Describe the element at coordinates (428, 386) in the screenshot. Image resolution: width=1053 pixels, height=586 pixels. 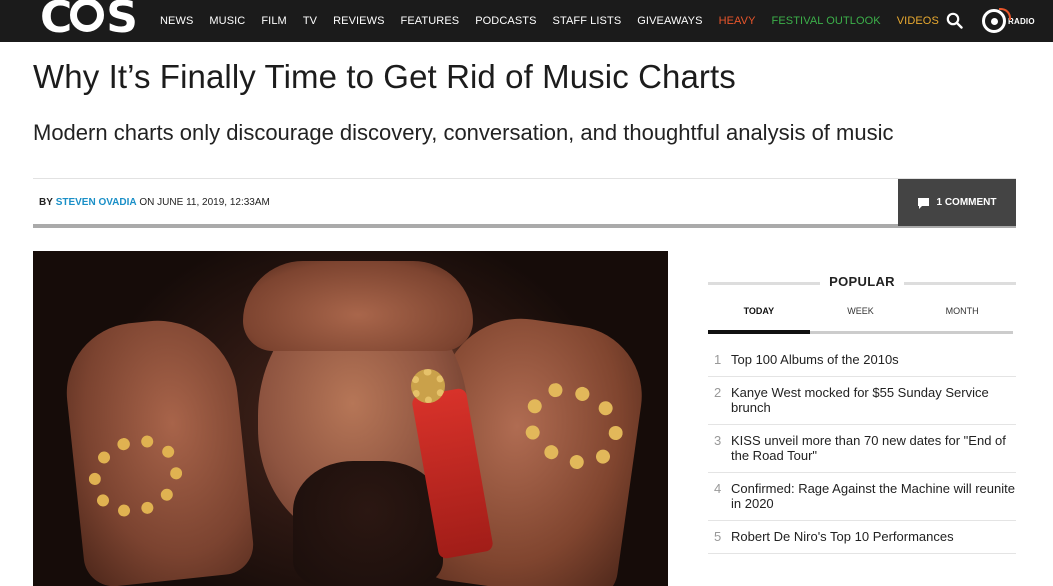
I see `hero-ring` at that location.